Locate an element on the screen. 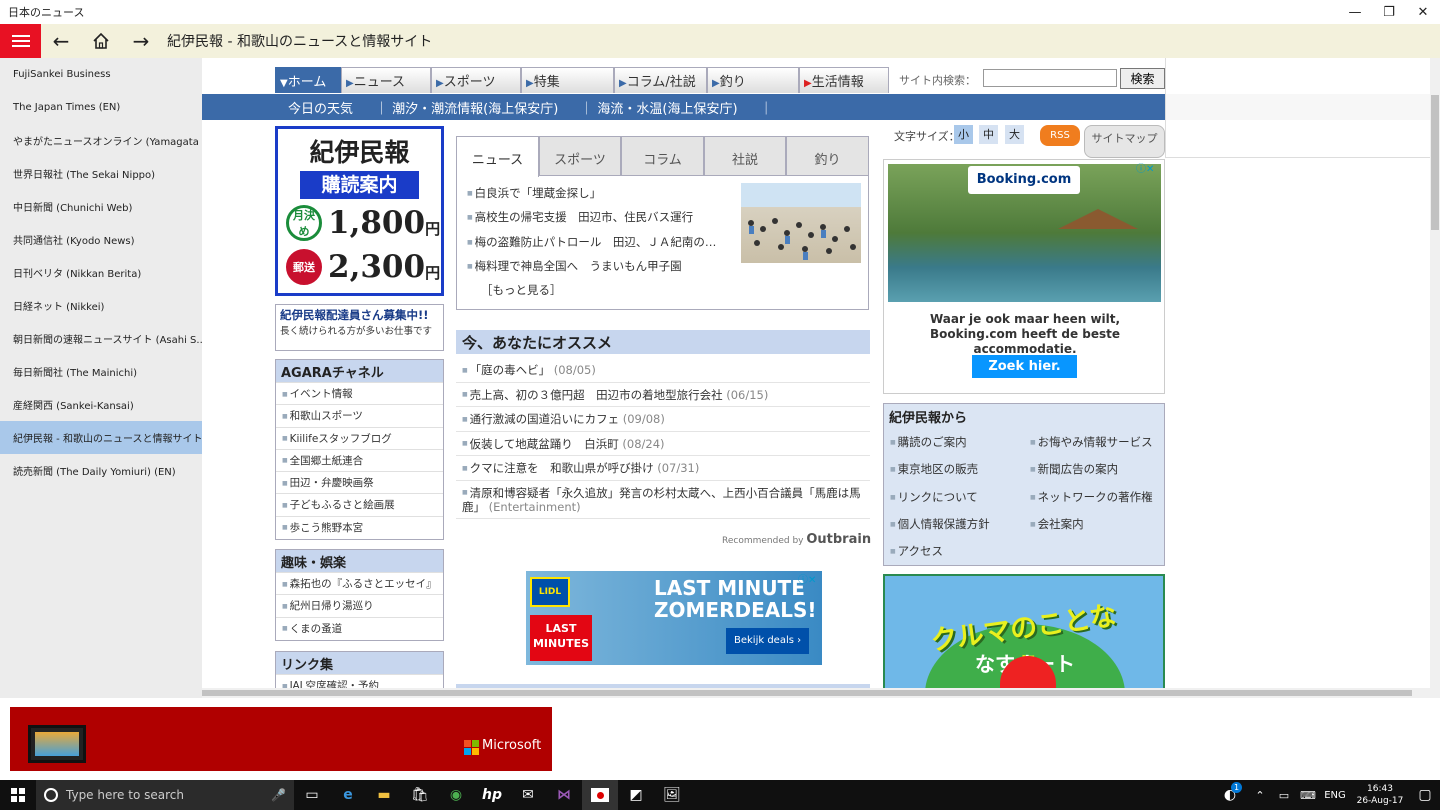 The image size is (1440, 810). microsoft-banner-ad: Microsoft is located at coordinates (281, 739).